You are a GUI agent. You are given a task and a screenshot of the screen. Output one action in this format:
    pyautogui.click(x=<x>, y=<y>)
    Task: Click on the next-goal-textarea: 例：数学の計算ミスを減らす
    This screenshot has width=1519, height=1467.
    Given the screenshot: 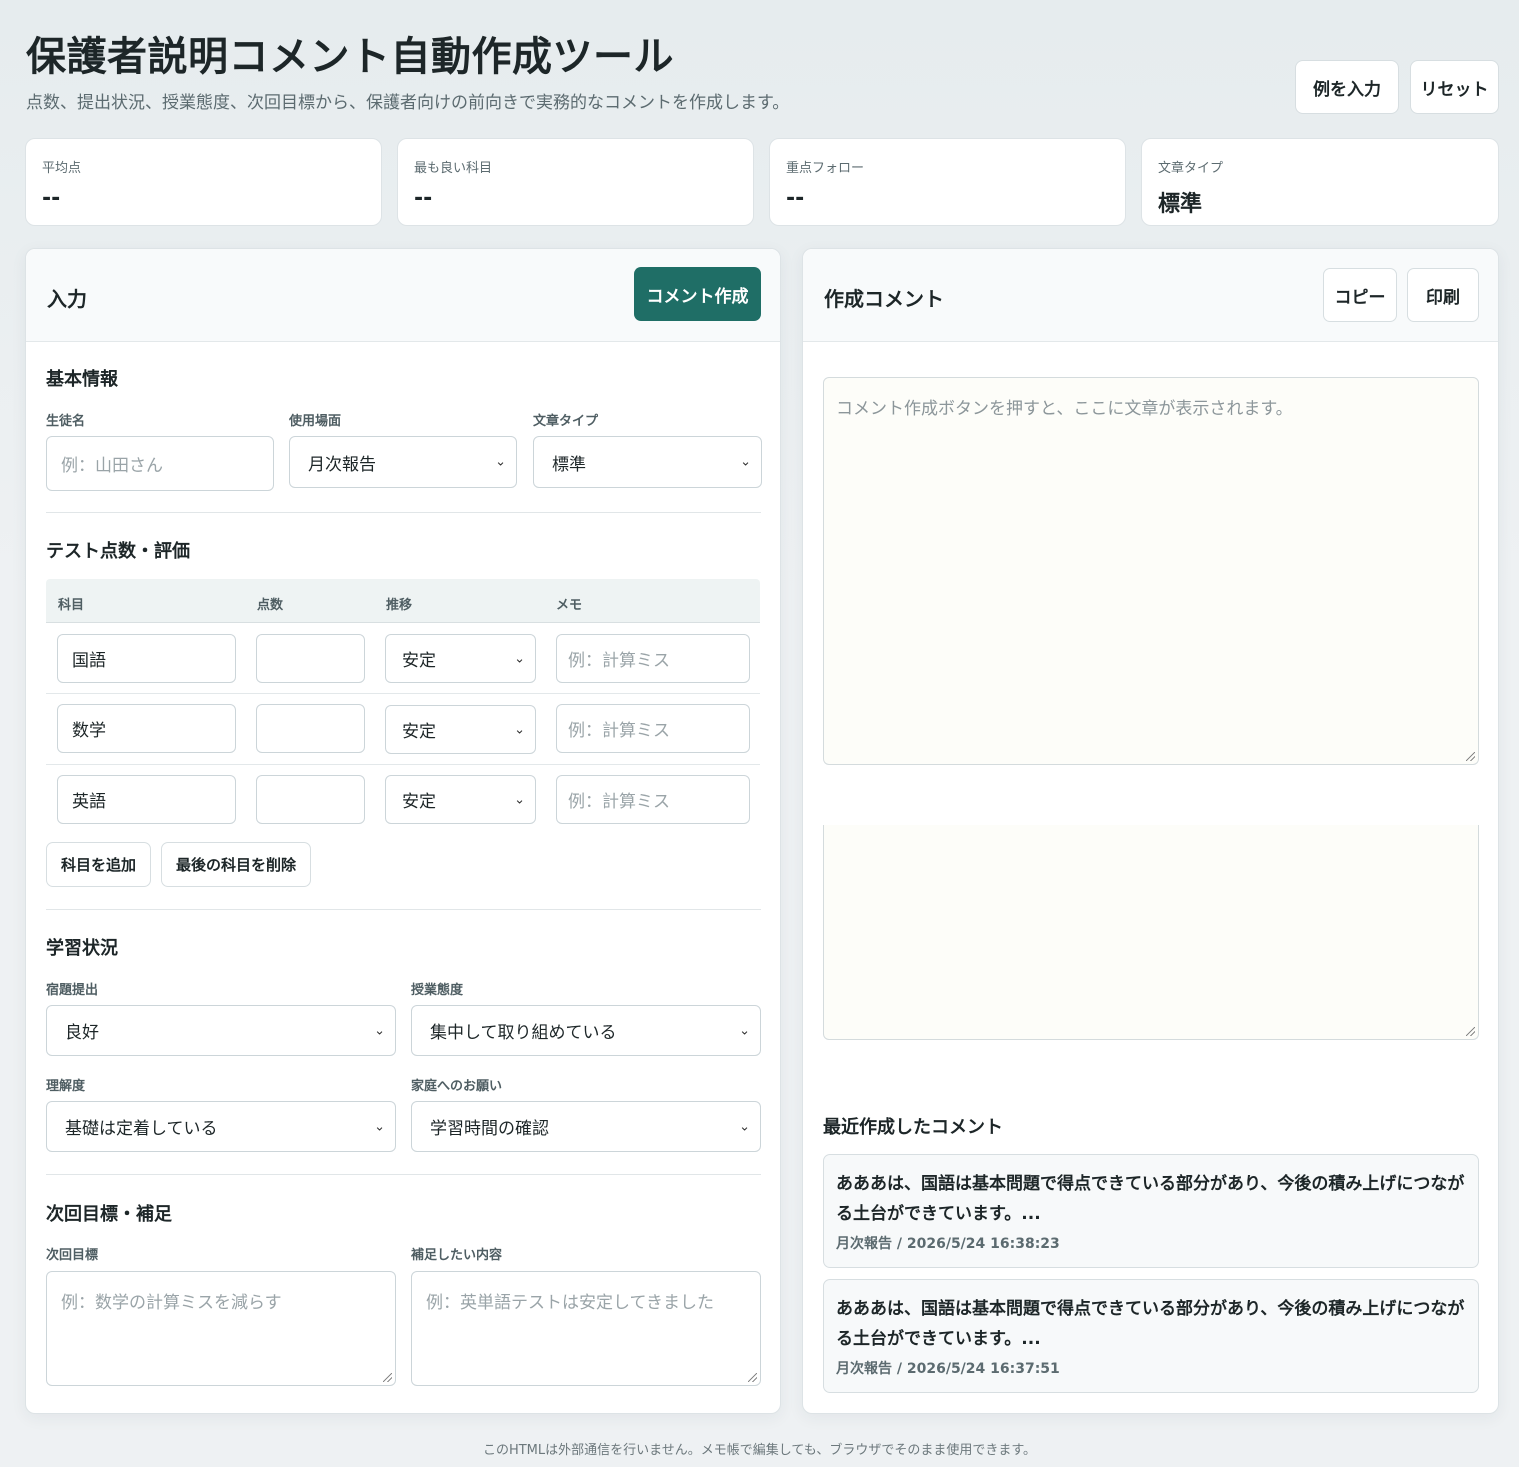 What is the action you would take?
    pyautogui.click(x=221, y=1328)
    